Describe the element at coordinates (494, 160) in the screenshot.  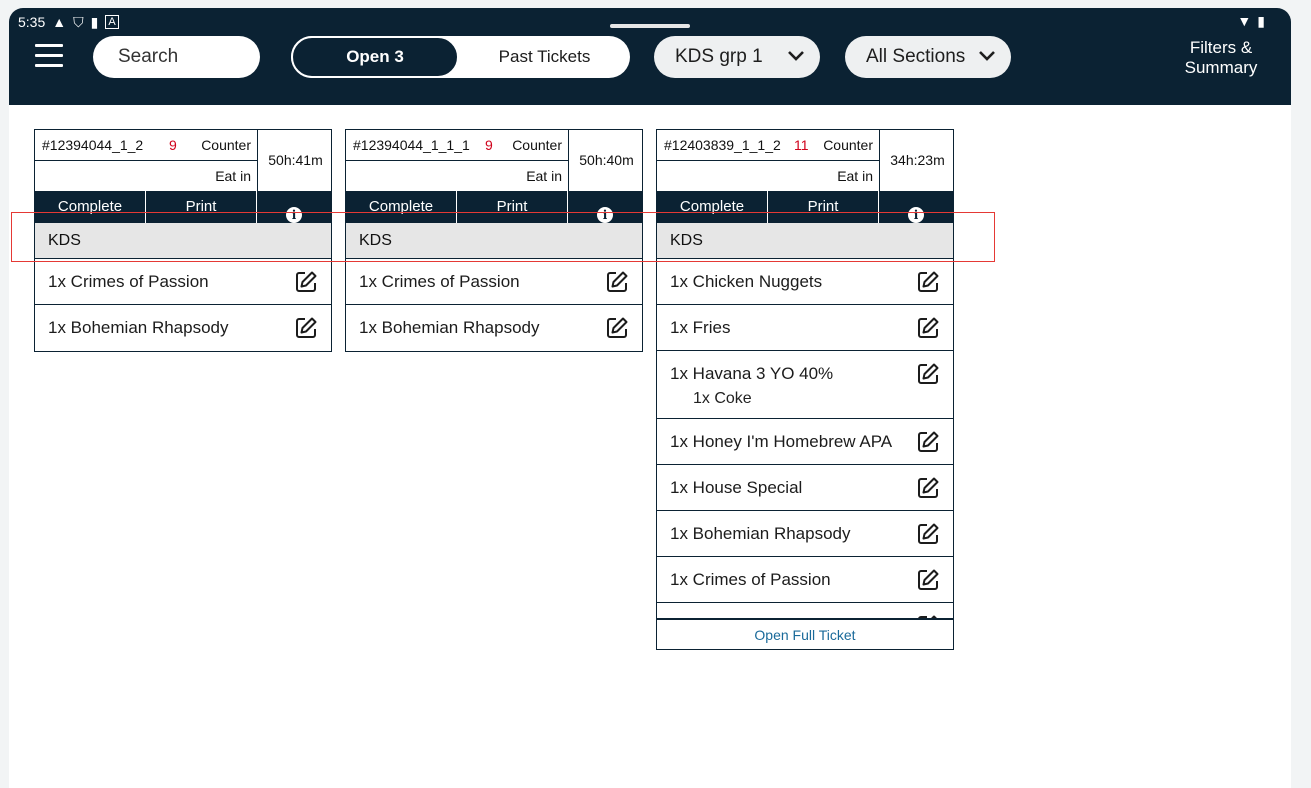
I see `ticket-header: #12394044_1_1_1 9 Counter Eat in 50h:40m` at that location.